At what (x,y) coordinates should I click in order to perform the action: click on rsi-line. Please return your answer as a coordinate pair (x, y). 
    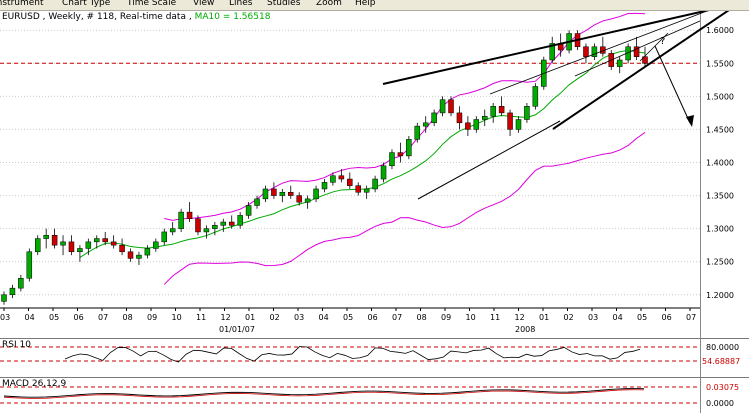
    Looking at the image, I should click on (352, 354).